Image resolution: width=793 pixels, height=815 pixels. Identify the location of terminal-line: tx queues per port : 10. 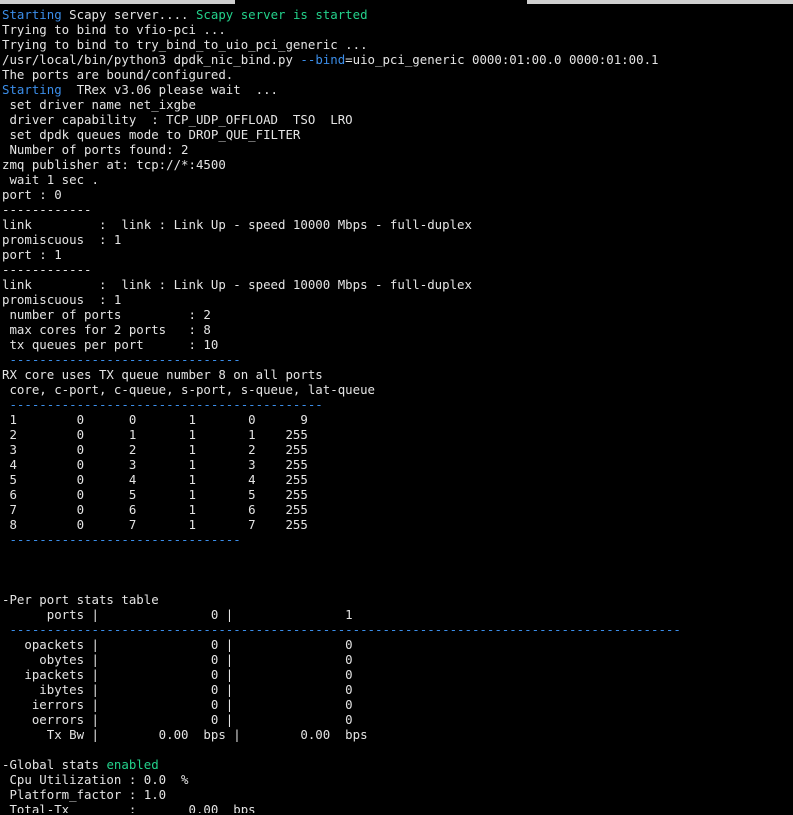
(396, 344).